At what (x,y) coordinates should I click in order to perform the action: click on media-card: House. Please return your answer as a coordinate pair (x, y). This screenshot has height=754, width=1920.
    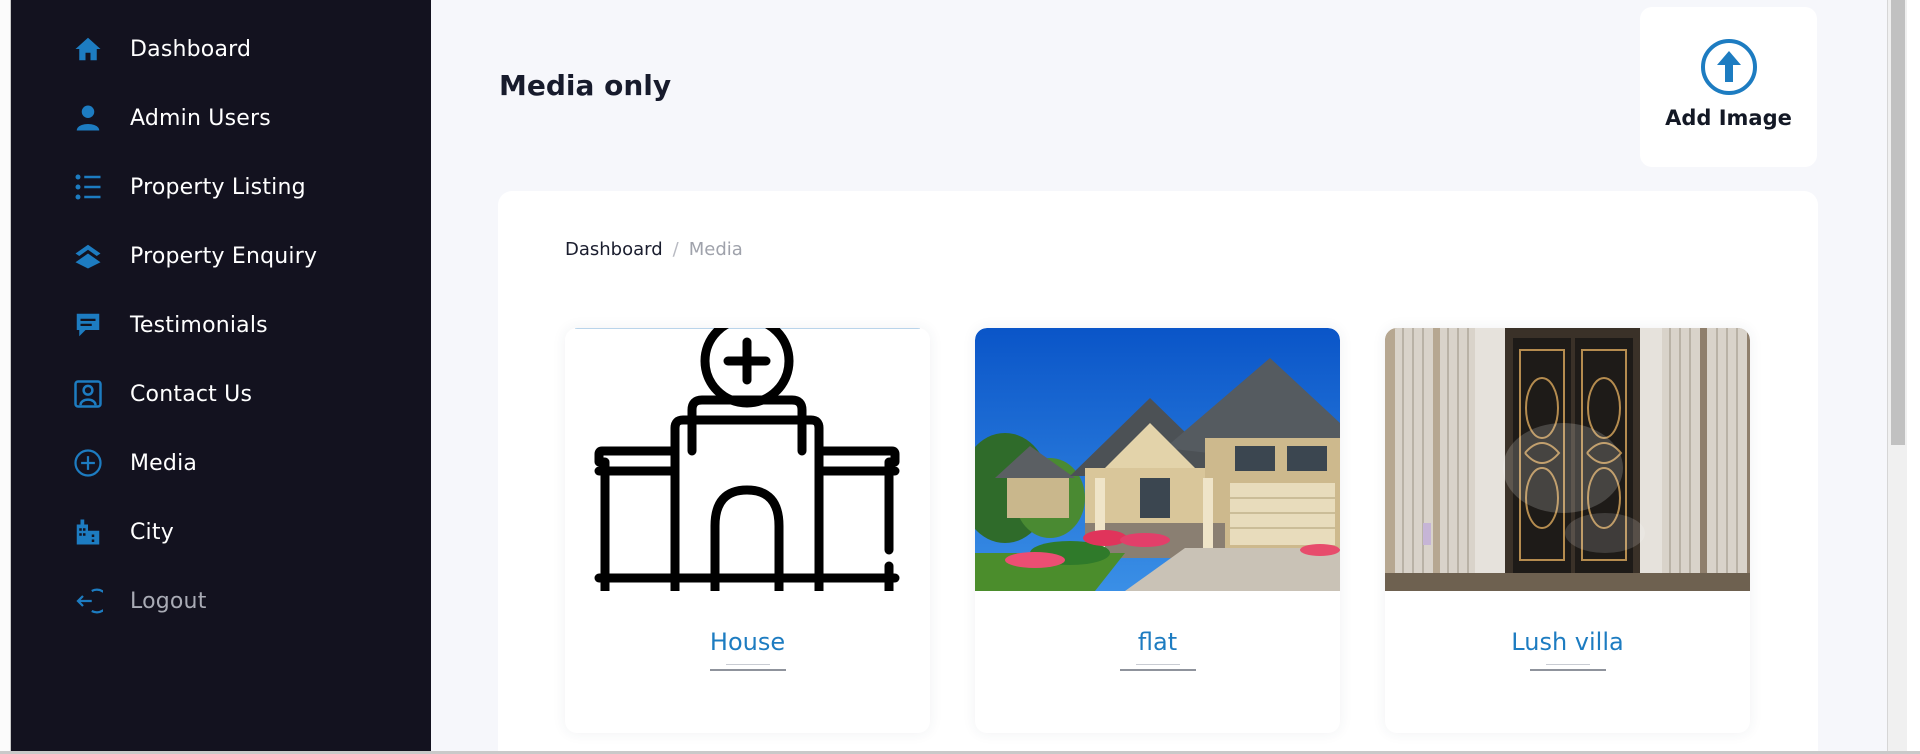
    Looking at the image, I should click on (747, 530).